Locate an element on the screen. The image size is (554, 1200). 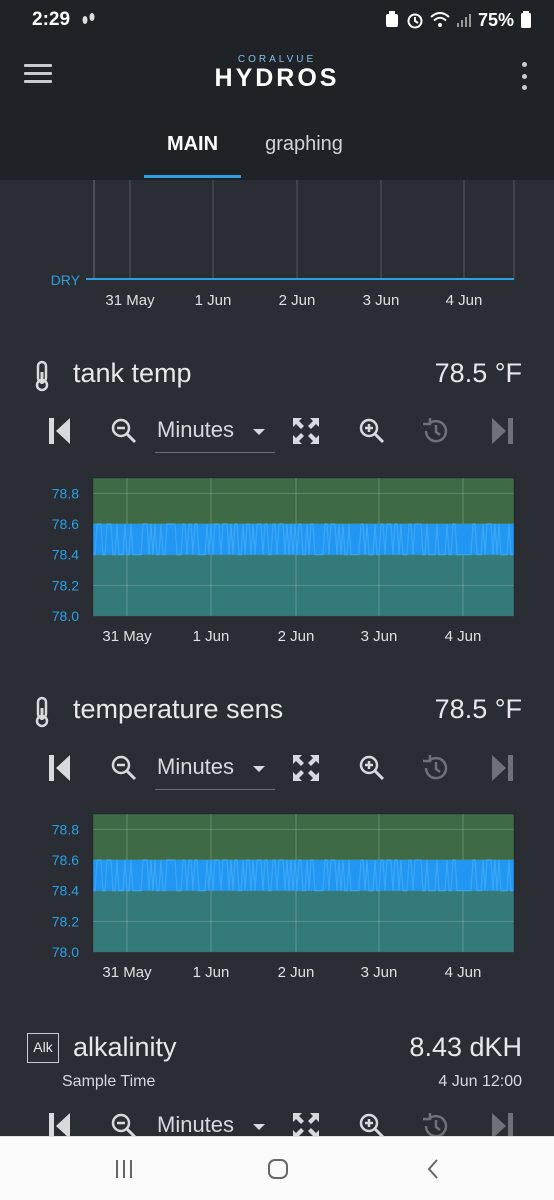
tab-main: MAIN is located at coordinates (192, 149).